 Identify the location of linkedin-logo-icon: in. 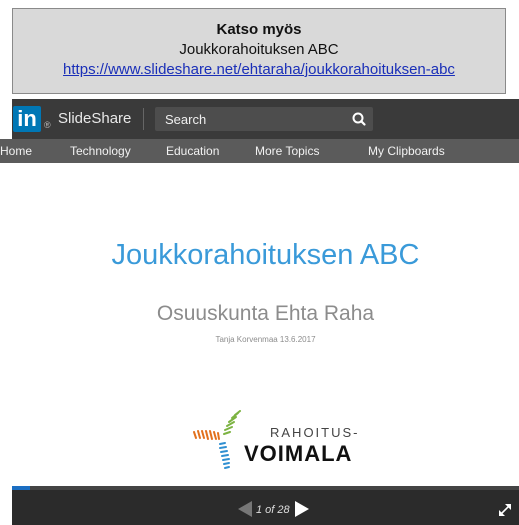
(27, 119).